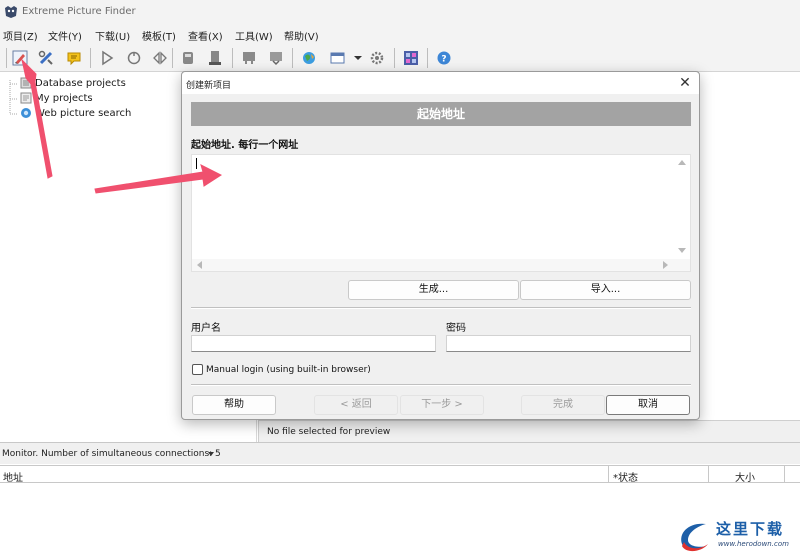  Describe the element at coordinates (199, 265) in the screenshot. I see `scroll-left-icon` at that location.